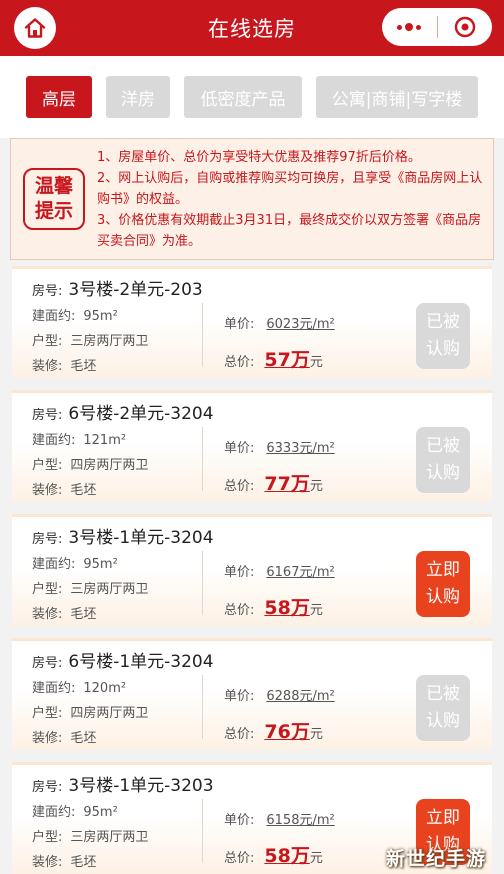 This screenshot has width=504, height=874. I want to click on unit-price-row: 单价: 6023元/m², so click(279, 322).